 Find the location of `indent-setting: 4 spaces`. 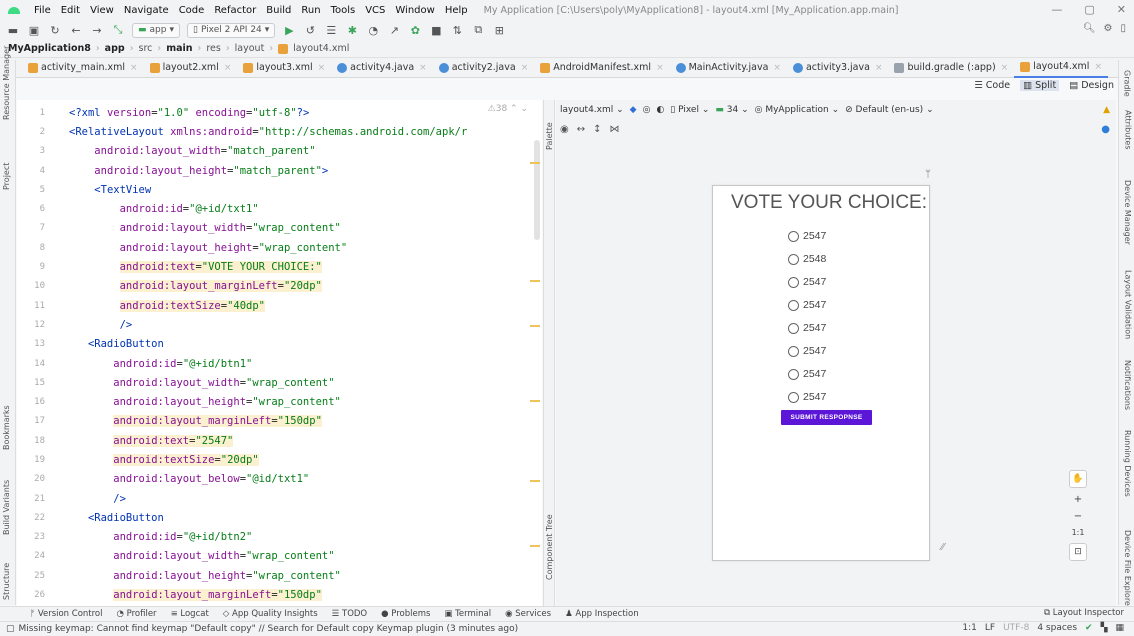

indent-setting: 4 spaces is located at coordinates (1057, 628).